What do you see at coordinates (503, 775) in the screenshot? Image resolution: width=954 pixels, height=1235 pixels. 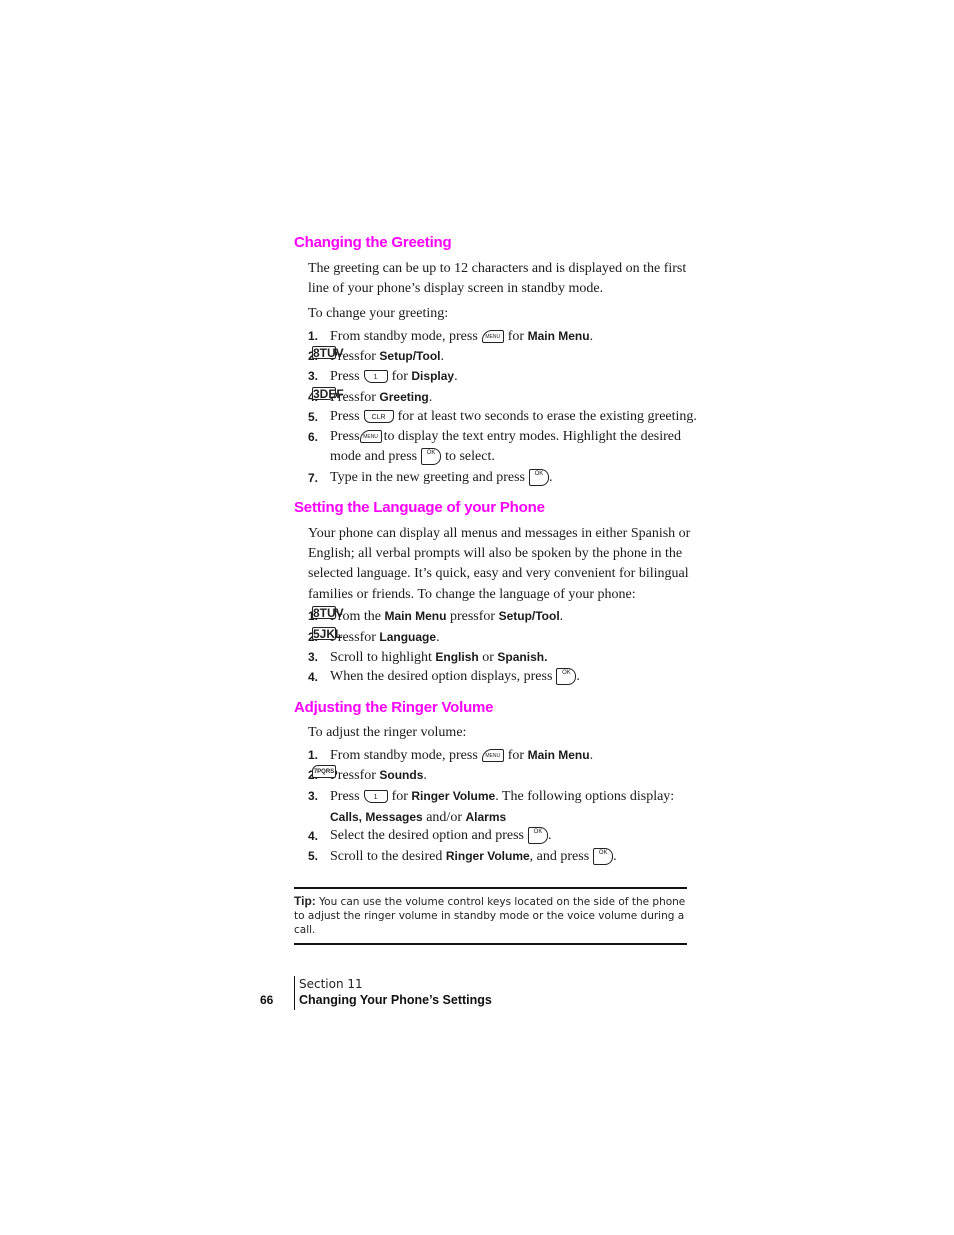 I see `ringer-step-2: 2. Press7PQRSfor Sounds.` at bounding box center [503, 775].